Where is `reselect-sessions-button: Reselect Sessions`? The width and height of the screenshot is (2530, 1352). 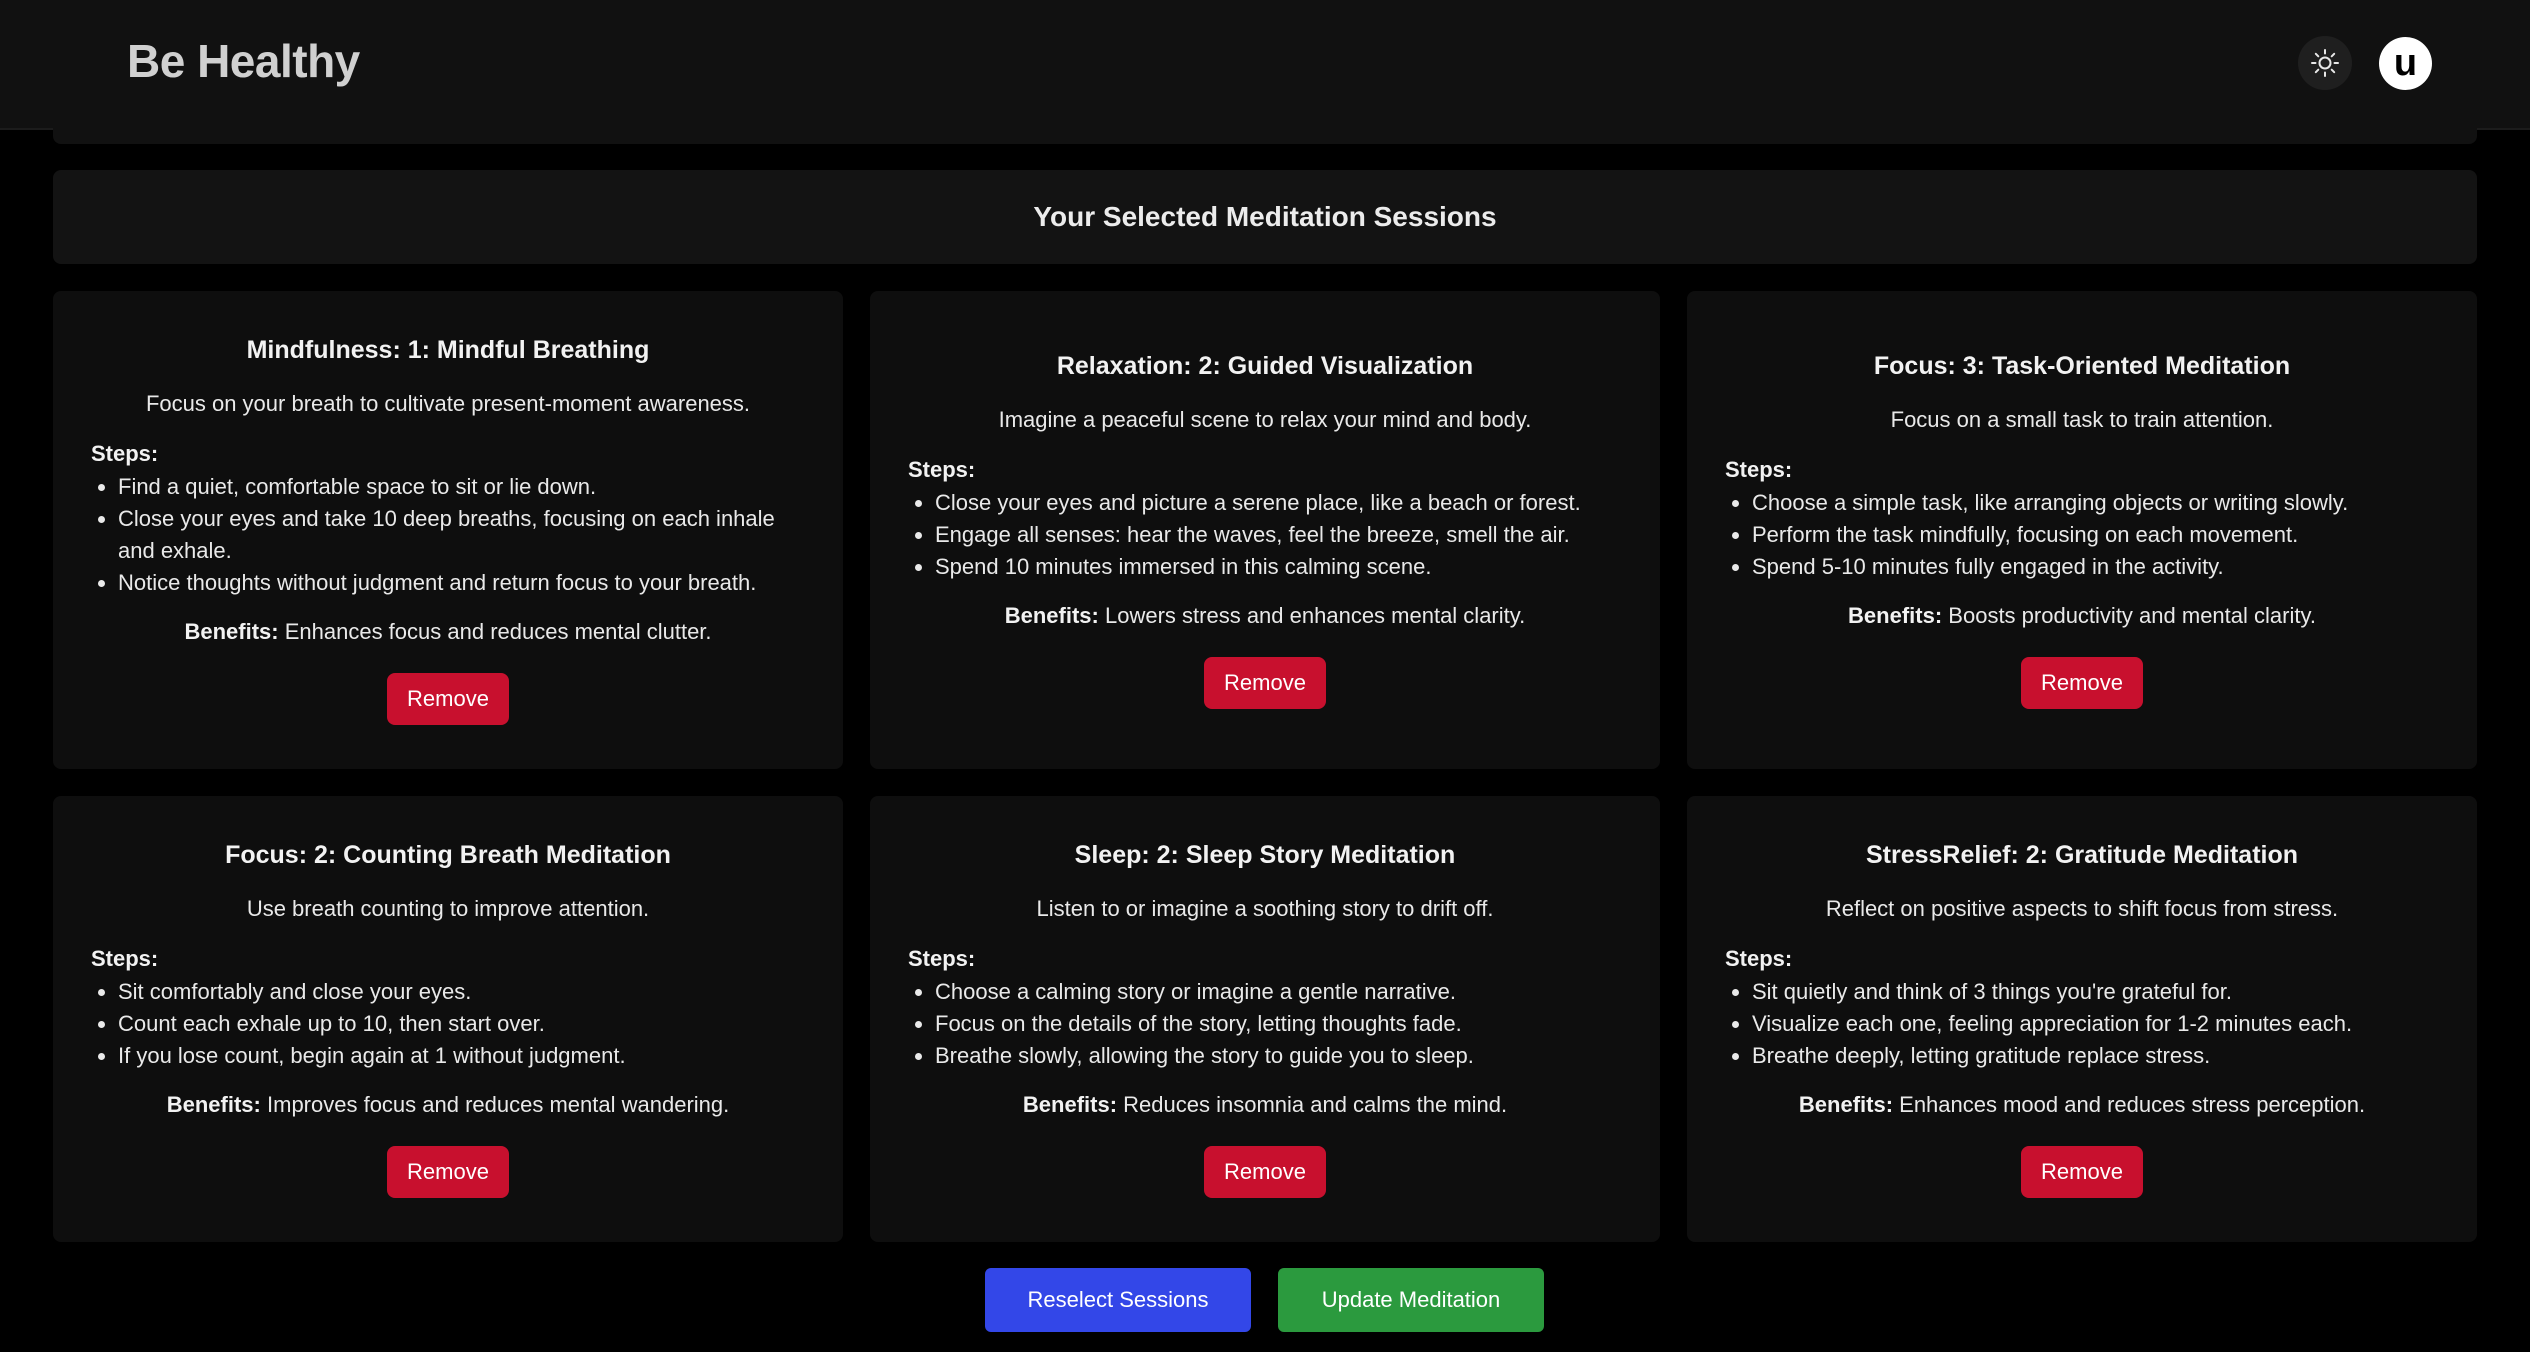
reselect-sessions-button: Reselect Sessions is located at coordinates (1118, 1300).